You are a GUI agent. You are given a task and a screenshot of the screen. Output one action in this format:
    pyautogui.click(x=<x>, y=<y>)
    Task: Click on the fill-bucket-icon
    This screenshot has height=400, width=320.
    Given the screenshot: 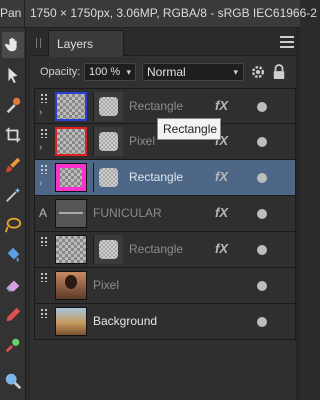 What is the action you would take?
    pyautogui.click(x=13, y=254)
    